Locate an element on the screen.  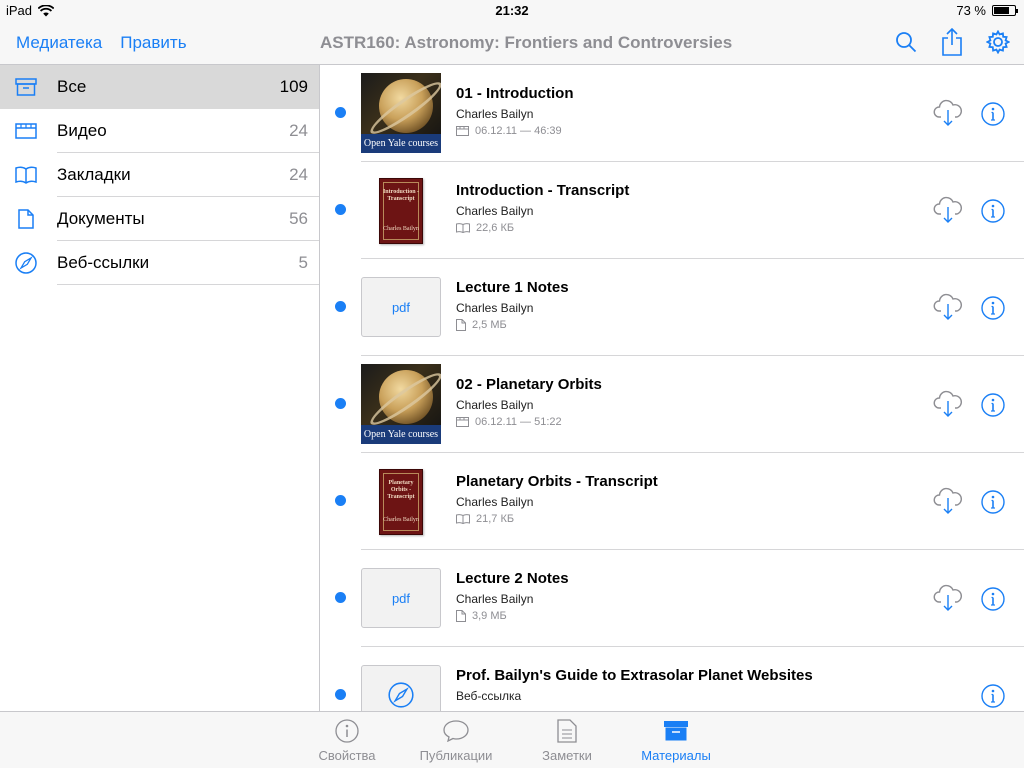
item-title: Introduction - Transcript is located at coordinates (543, 190).